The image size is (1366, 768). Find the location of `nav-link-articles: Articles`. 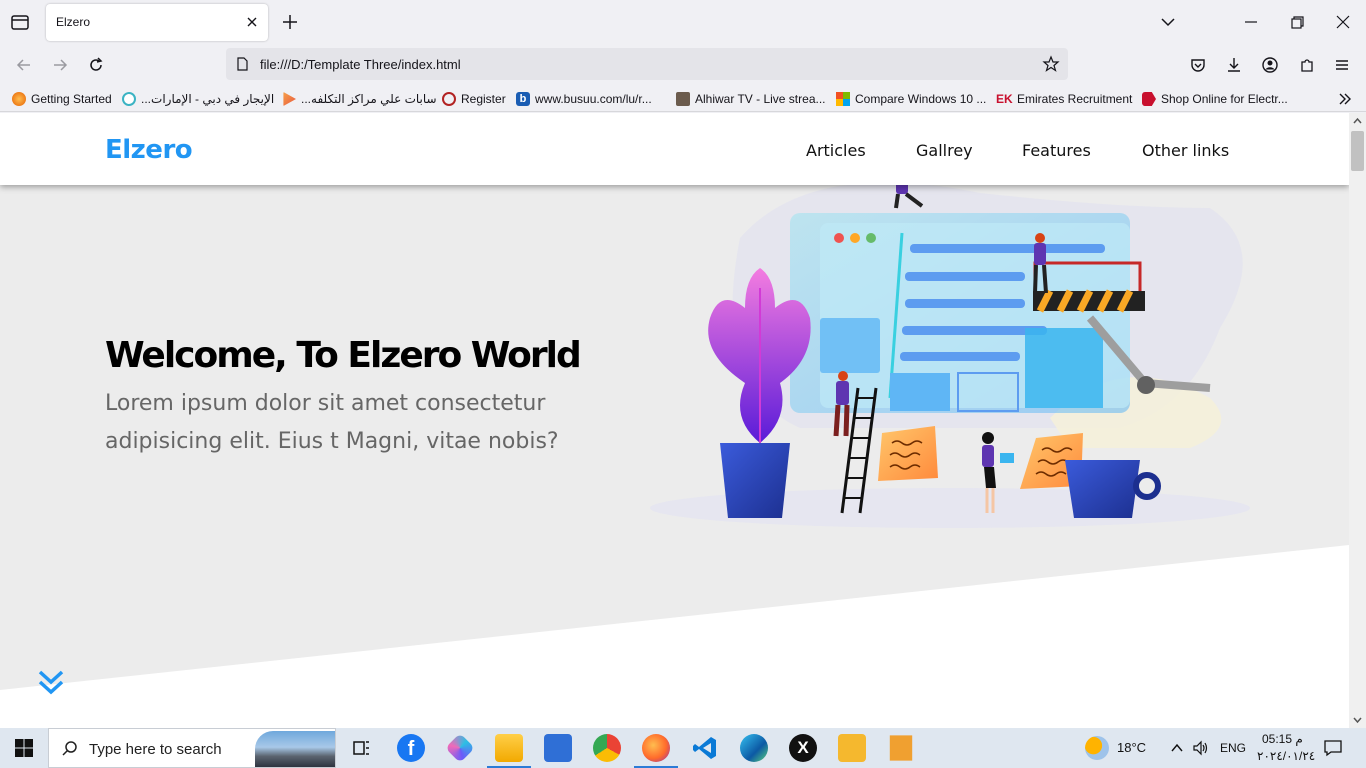

nav-link-articles: Articles is located at coordinates (836, 150).